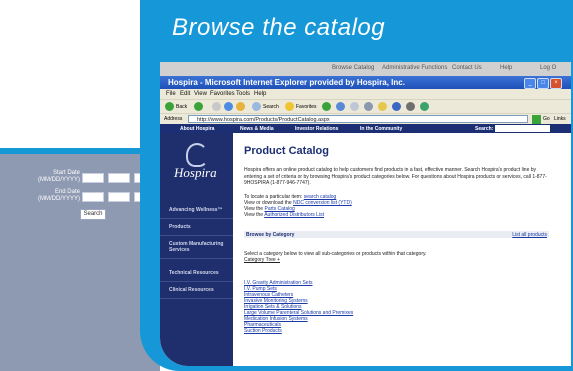  I want to click on menu-favorites: Favorites, so click(222, 94).